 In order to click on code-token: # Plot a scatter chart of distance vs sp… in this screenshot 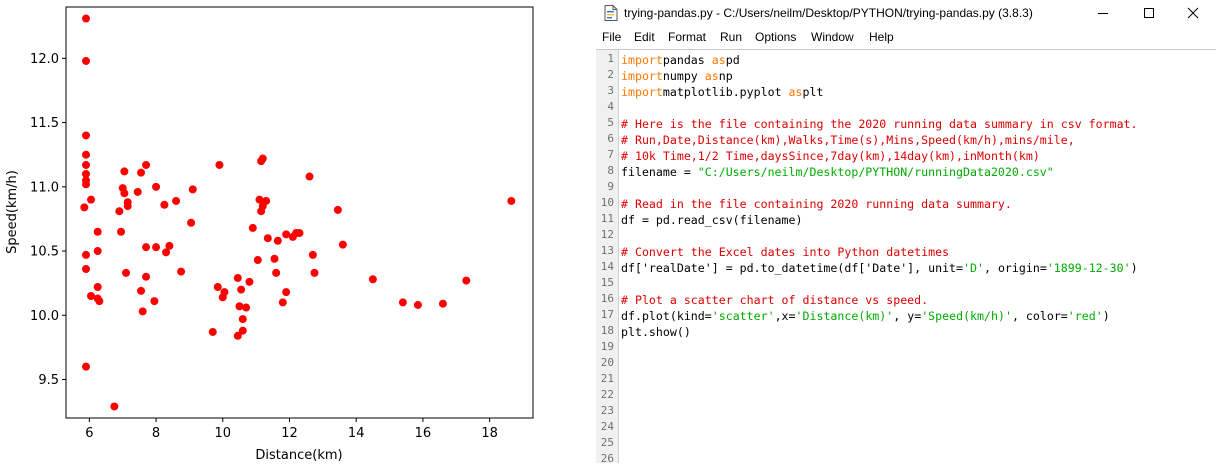, I will do `click(775, 300)`.